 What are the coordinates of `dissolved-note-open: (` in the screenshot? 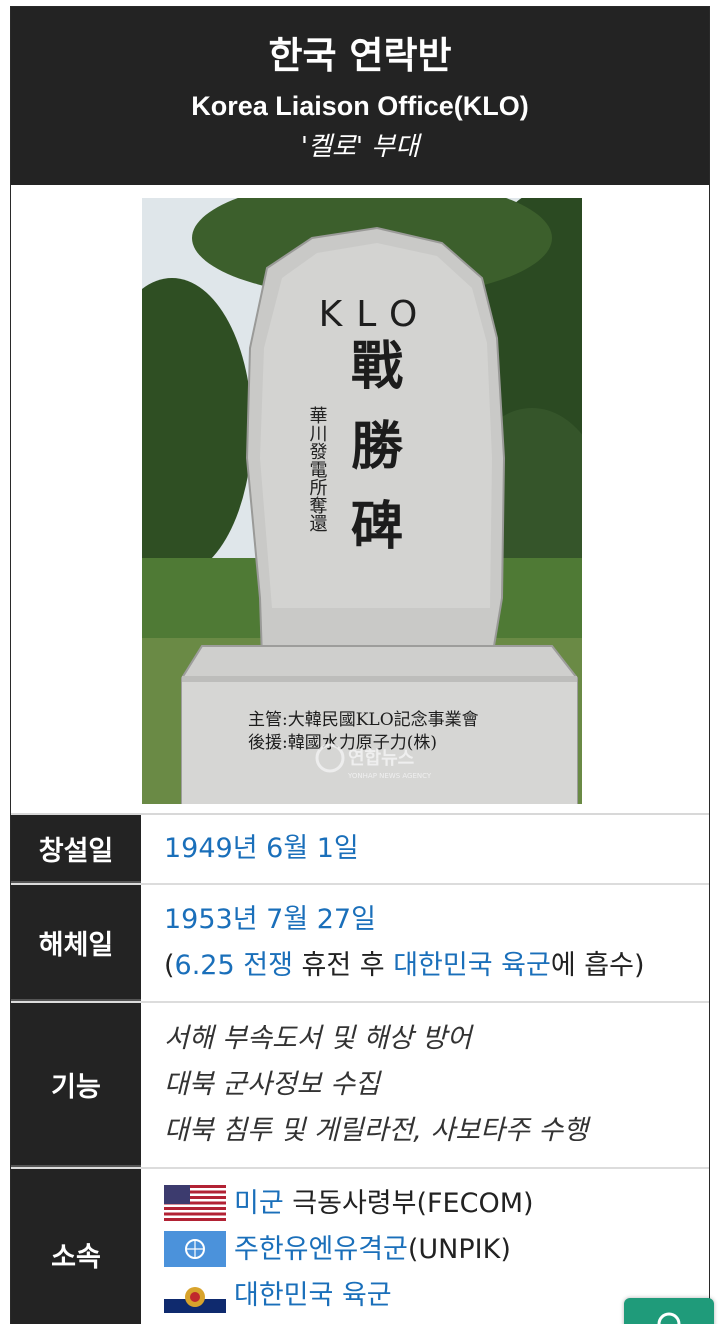 It's located at (169, 965).